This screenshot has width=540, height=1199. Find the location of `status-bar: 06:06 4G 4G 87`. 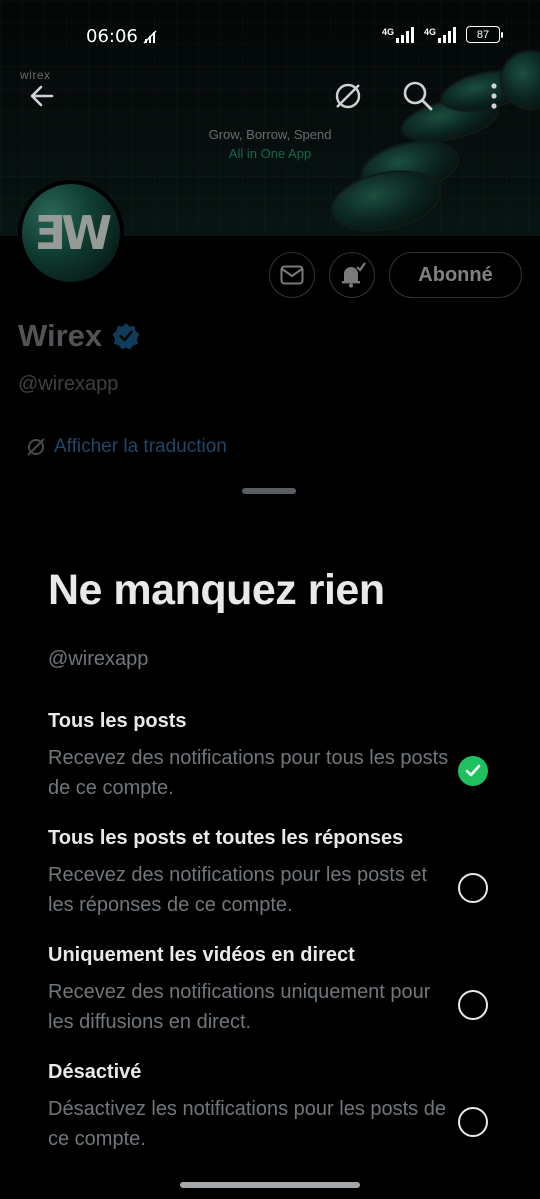

status-bar: 06:06 4G 4G 87 is located at coordinates (270, 36).